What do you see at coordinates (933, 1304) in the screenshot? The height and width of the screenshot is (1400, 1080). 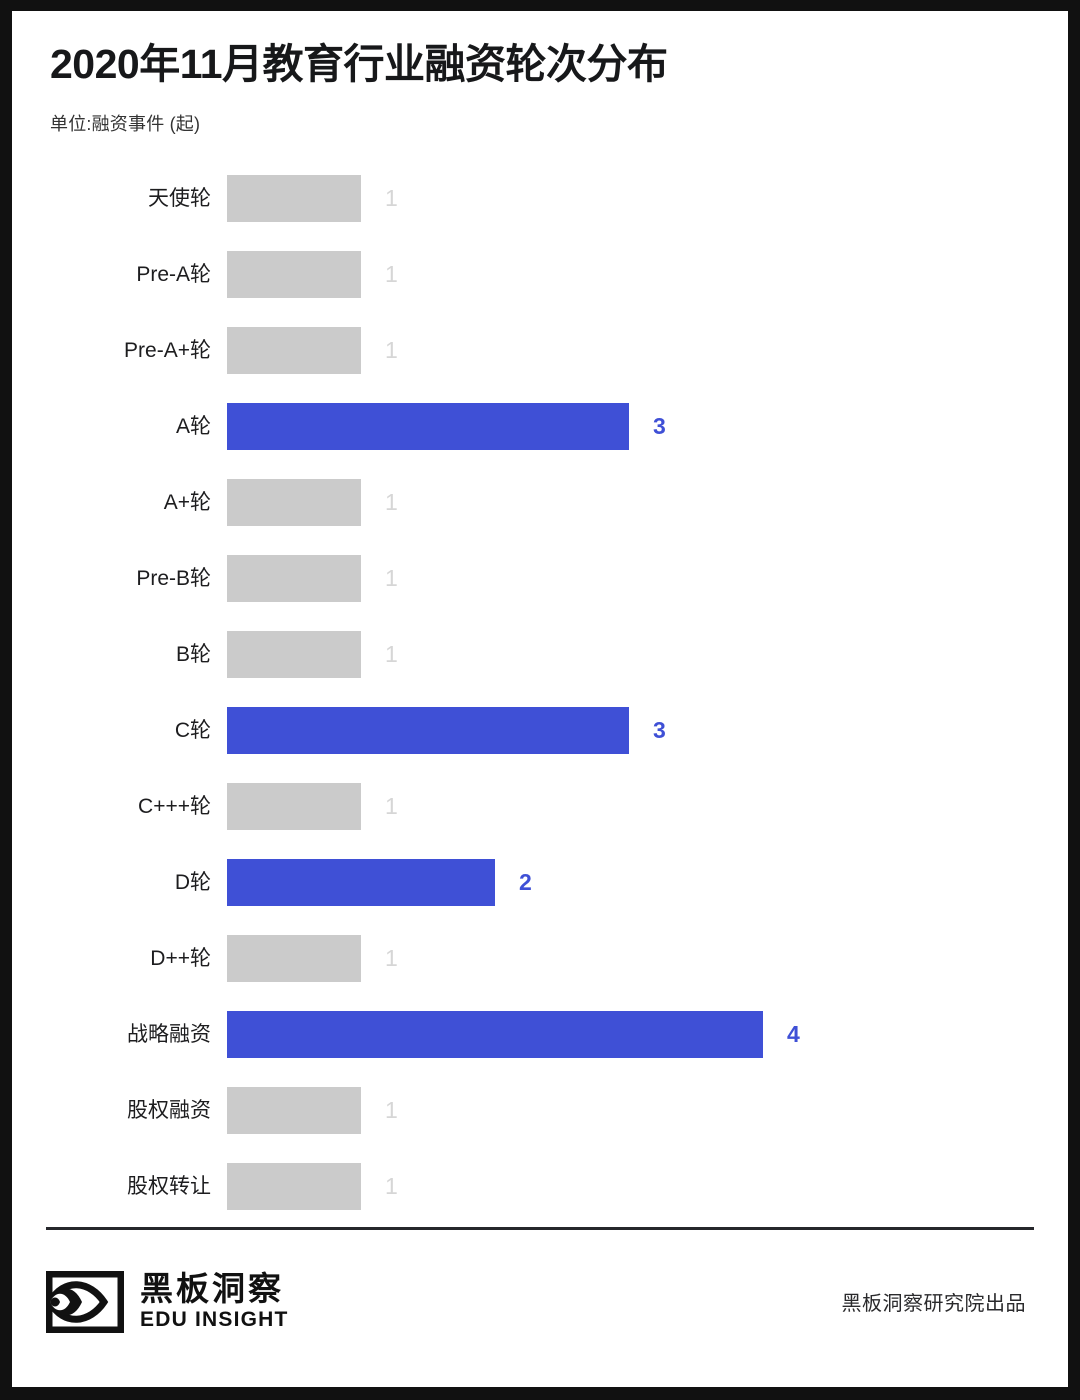 I see `footer-credit: 黑板洞察研究院出品` at bounding box center [933, 1304].